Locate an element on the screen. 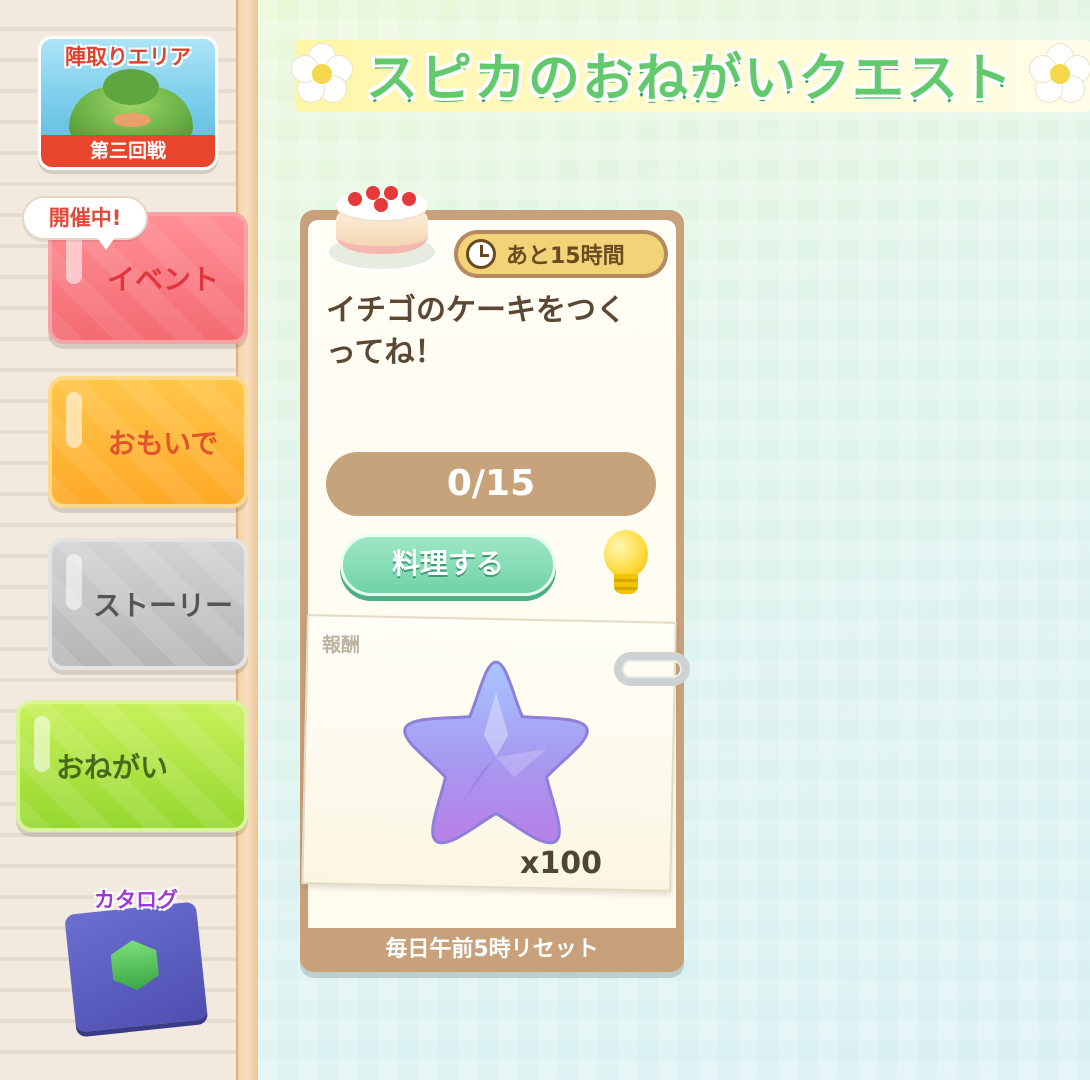  paper-clip-icon is located at coordinates (652, 669).